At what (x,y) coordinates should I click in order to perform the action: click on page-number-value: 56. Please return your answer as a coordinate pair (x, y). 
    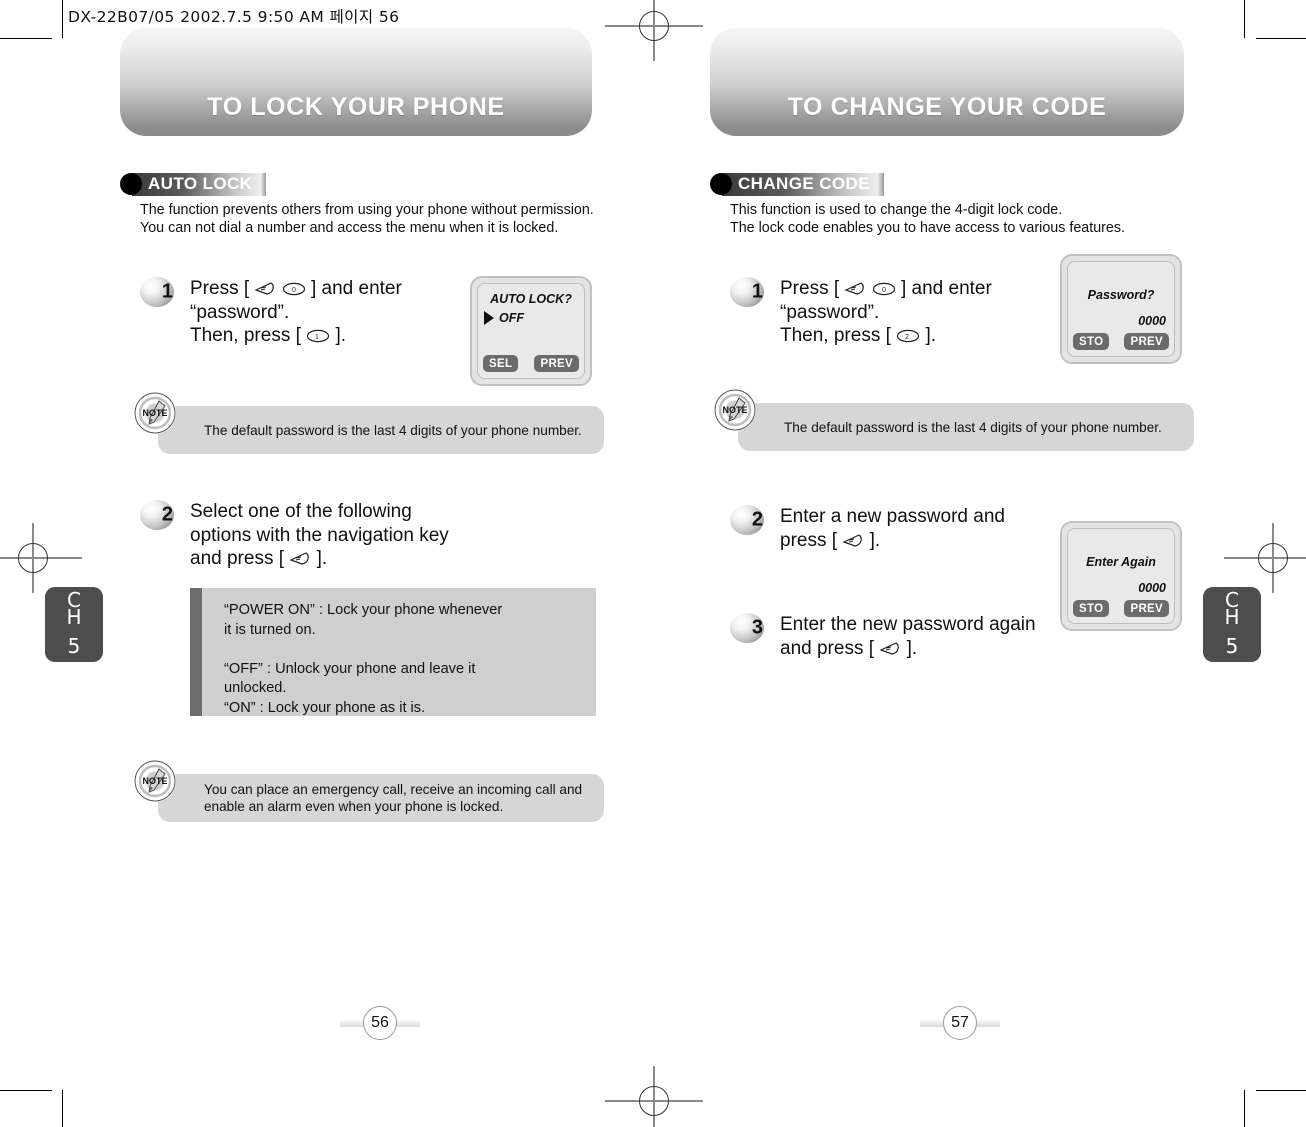
    Looking at the image, I should click on (380, 1023).